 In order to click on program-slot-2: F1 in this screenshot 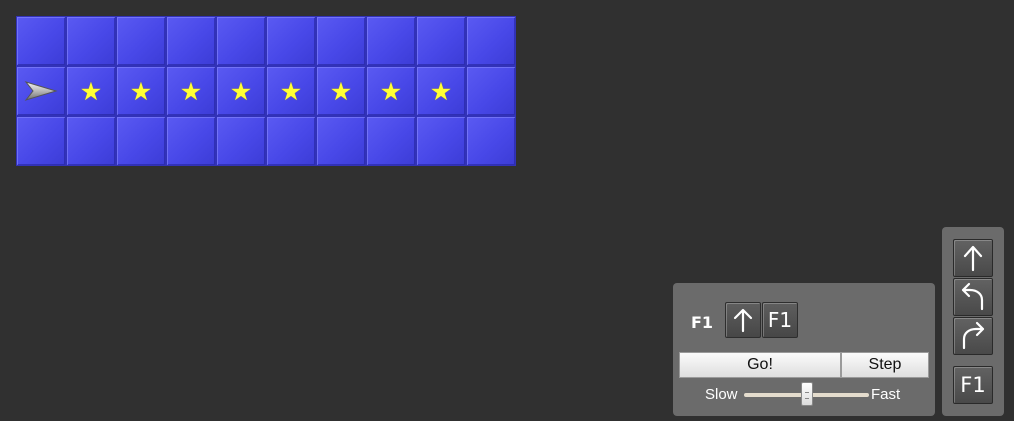, I will do `click(780, 320)`.